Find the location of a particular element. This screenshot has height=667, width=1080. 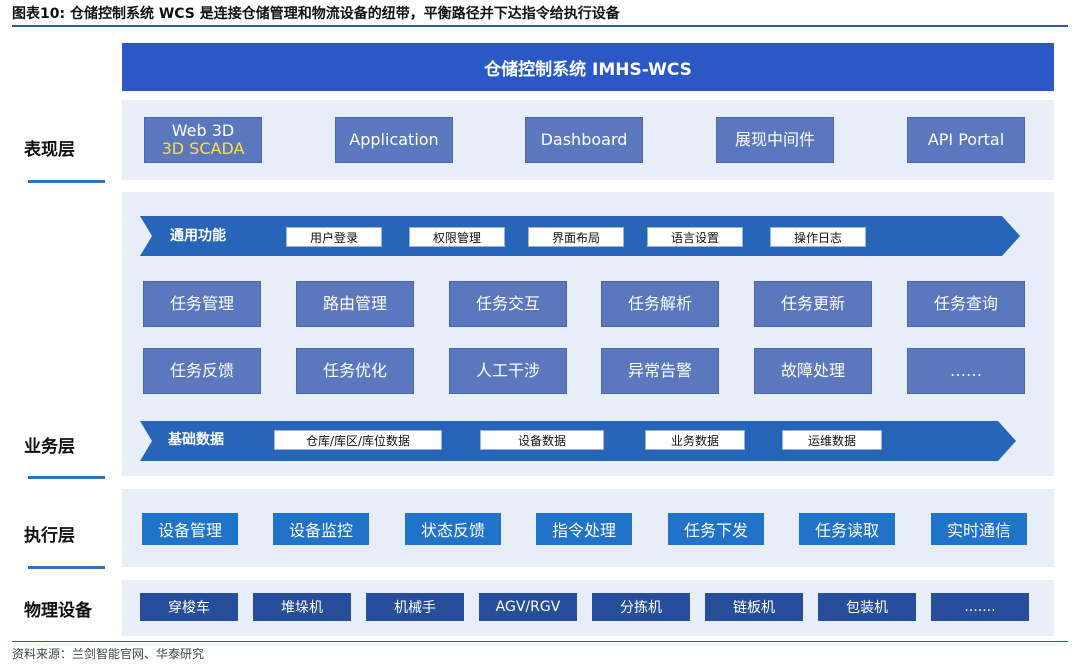

base-data-chip: 仓库/库区/库位数据 is located at coordinates (358, 440).